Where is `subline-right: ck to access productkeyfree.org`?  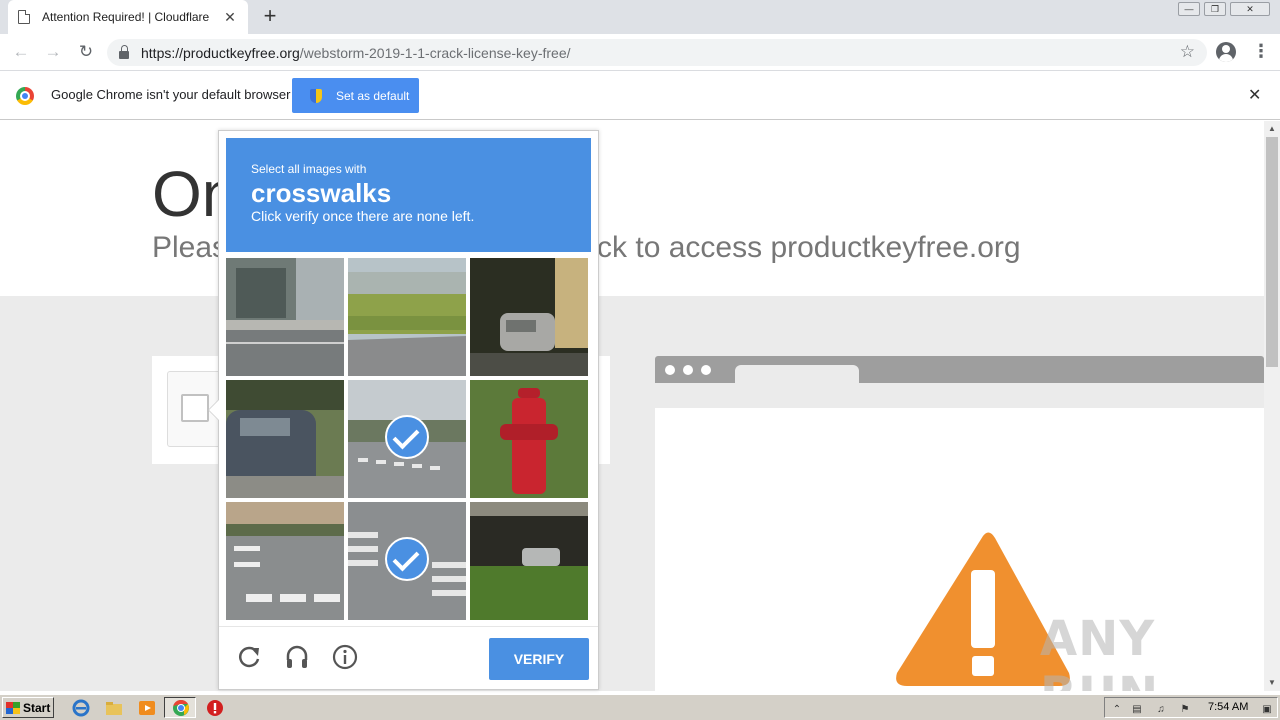 subline-right: ck to access productkeyfree.org is located at coordinates (809, 247).